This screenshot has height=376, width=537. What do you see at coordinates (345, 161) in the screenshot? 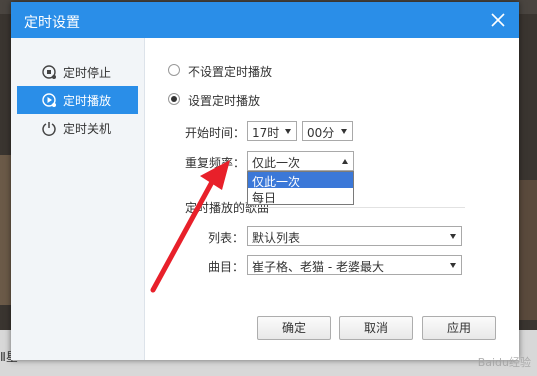
I see `chevron-up-icon` at bounding box center [345, 161].